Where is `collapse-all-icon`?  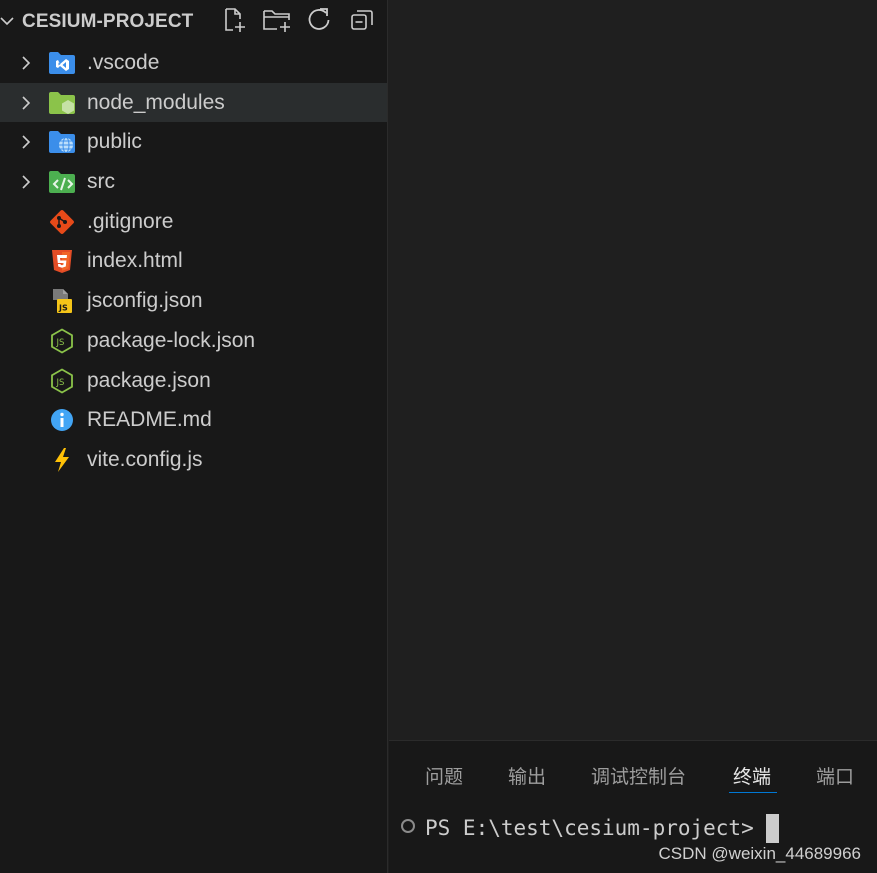
collapse-all-icon is located at coordinates (362, 20).